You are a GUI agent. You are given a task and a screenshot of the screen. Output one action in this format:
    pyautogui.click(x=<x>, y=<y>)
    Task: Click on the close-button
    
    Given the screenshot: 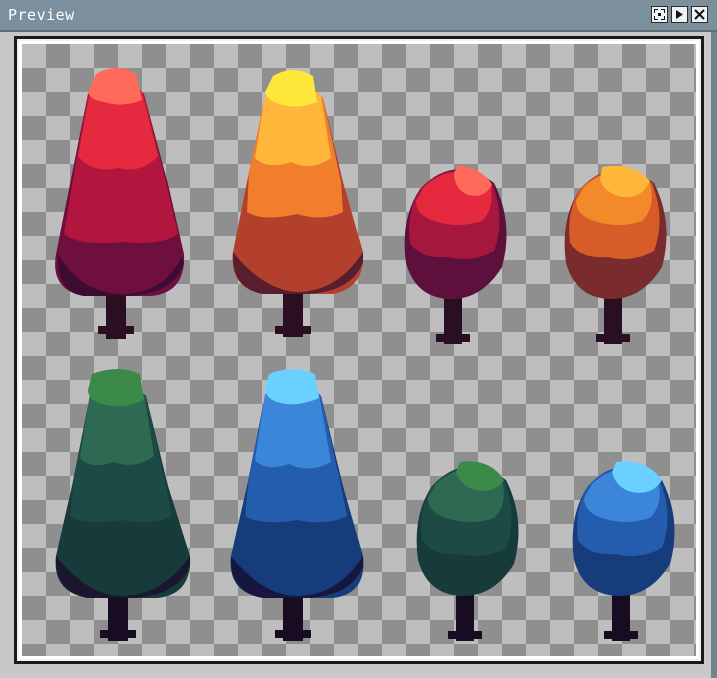 What is the action you would take?
    pyautogui.click(x=699, y=14)
    